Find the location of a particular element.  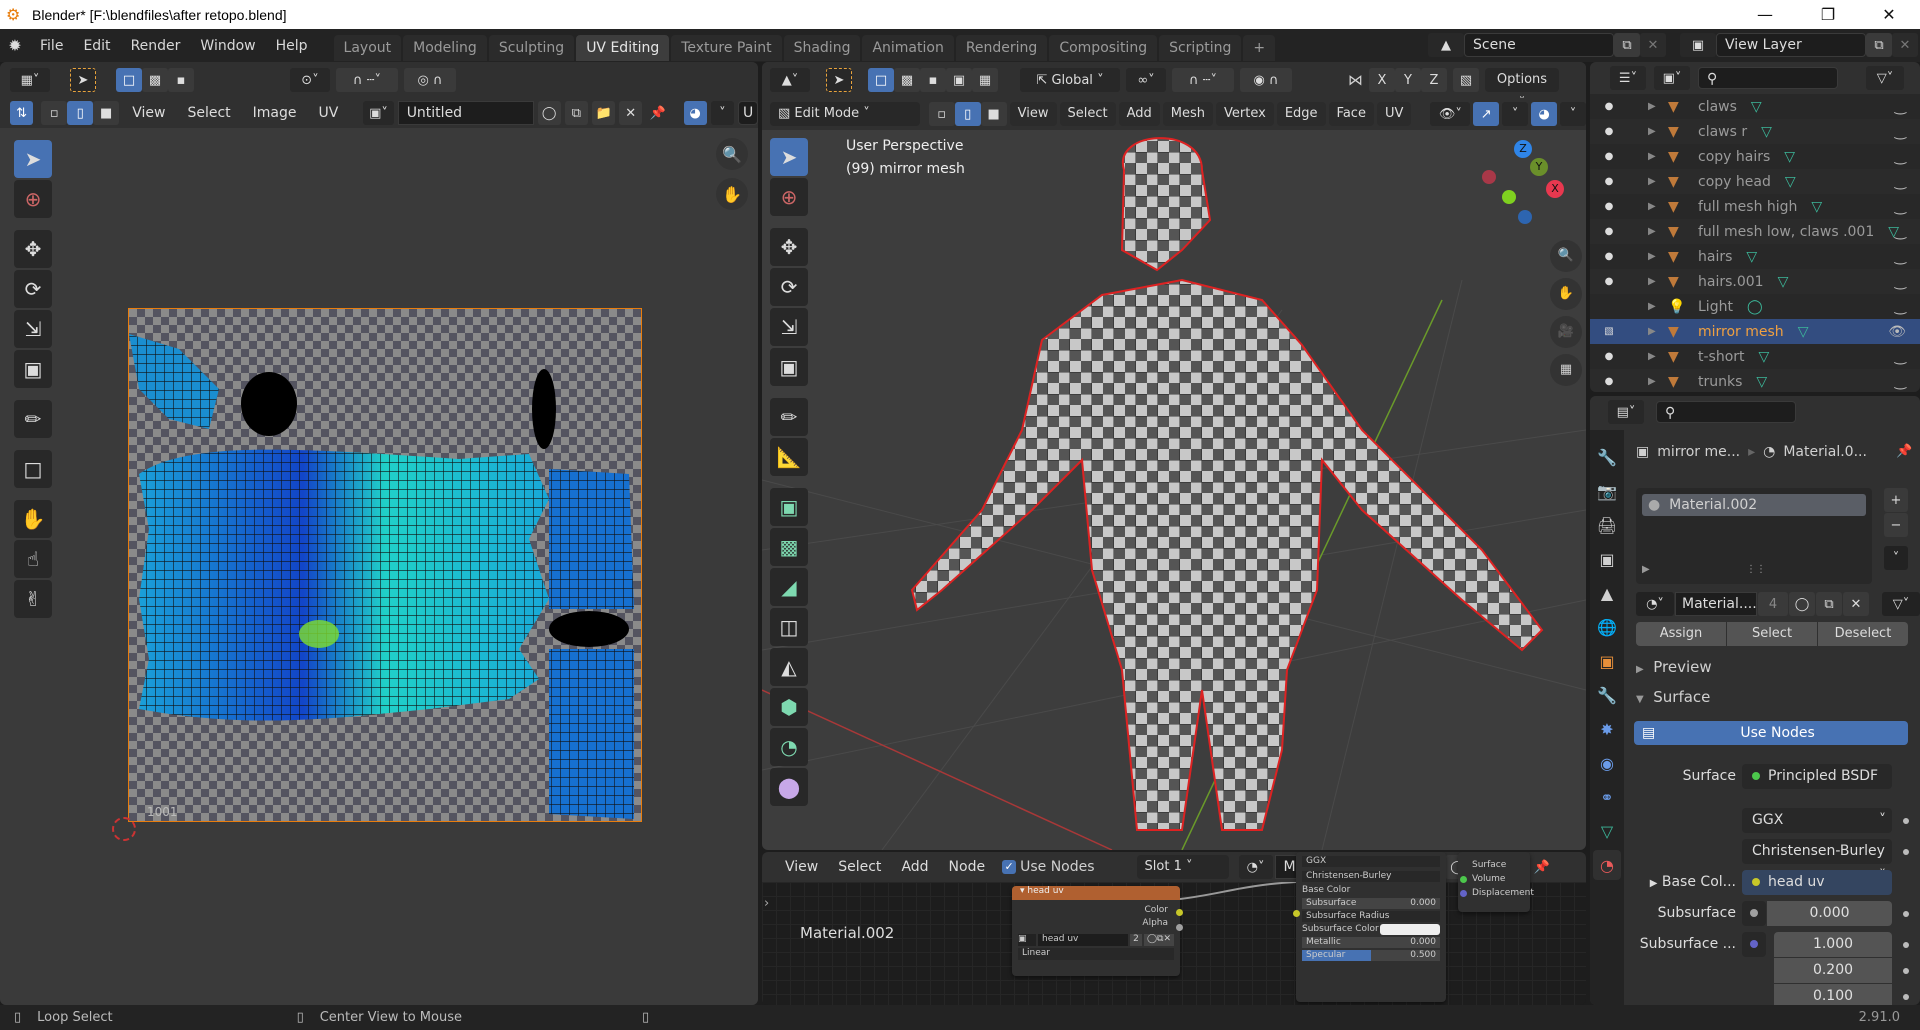

vp-tool-smooth-icon: ⬤ is located at coordinates (789, 787).